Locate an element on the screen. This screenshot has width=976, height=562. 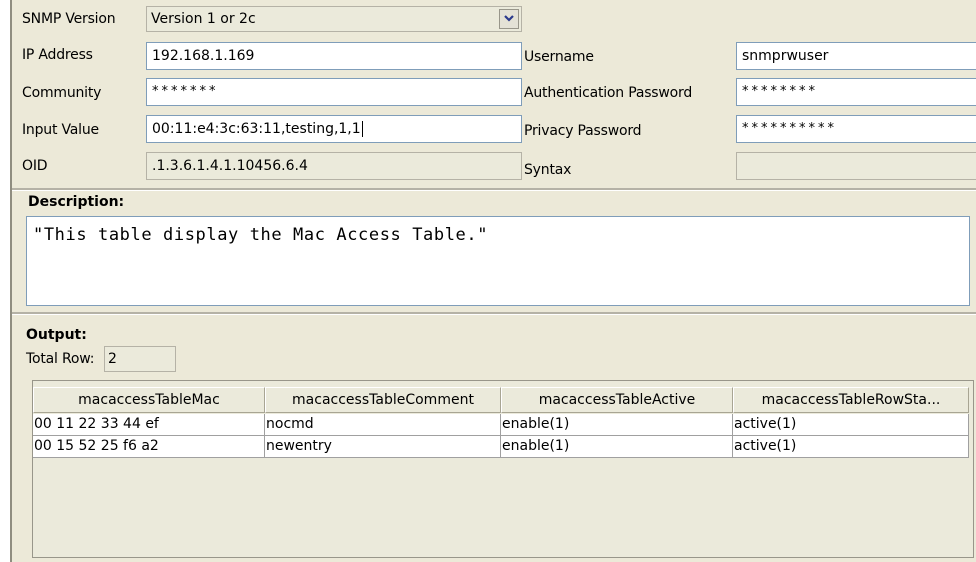
total-row-field: 2 is located at coordinates (140, 359).